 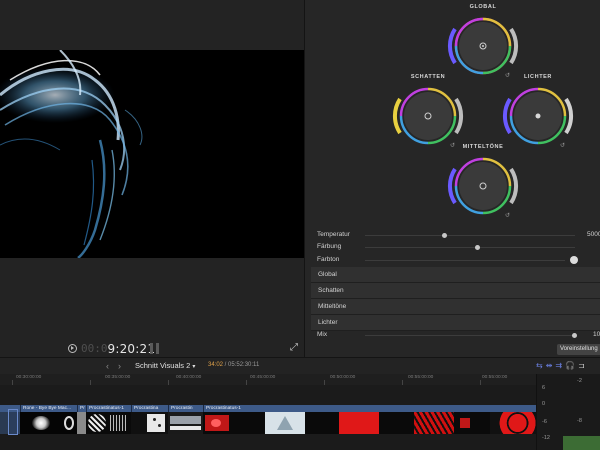 What do you see at coordinates (578, 349) in the screenshot?
I see `preset-button: Voreinstellung` at bounding box center [578, 349].